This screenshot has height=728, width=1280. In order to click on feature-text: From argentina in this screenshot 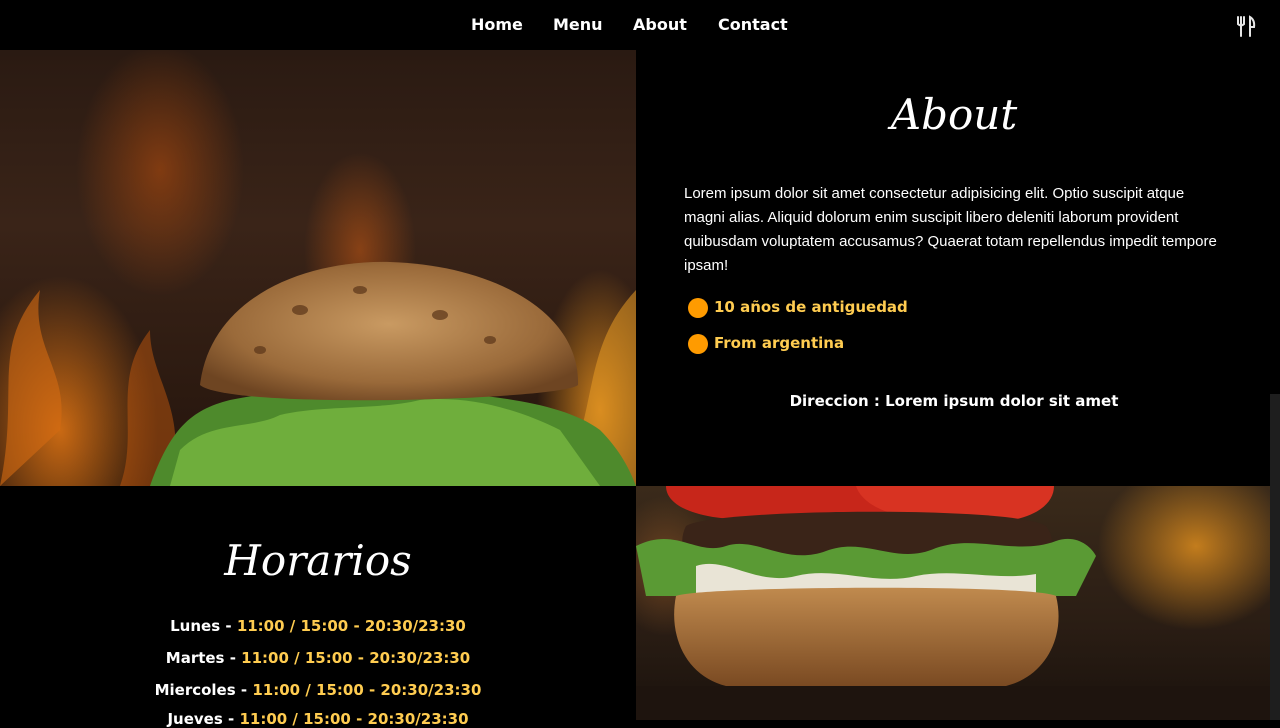, I will do `click(779, 343)`.